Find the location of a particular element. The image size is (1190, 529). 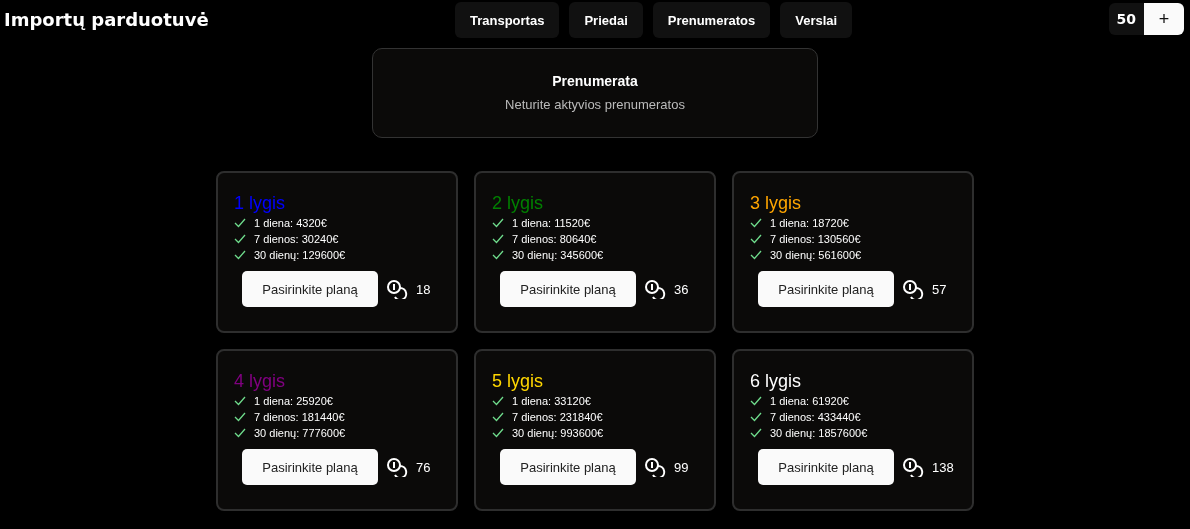

subscription-title: Prenumerata is located at coordinates (595, 81).